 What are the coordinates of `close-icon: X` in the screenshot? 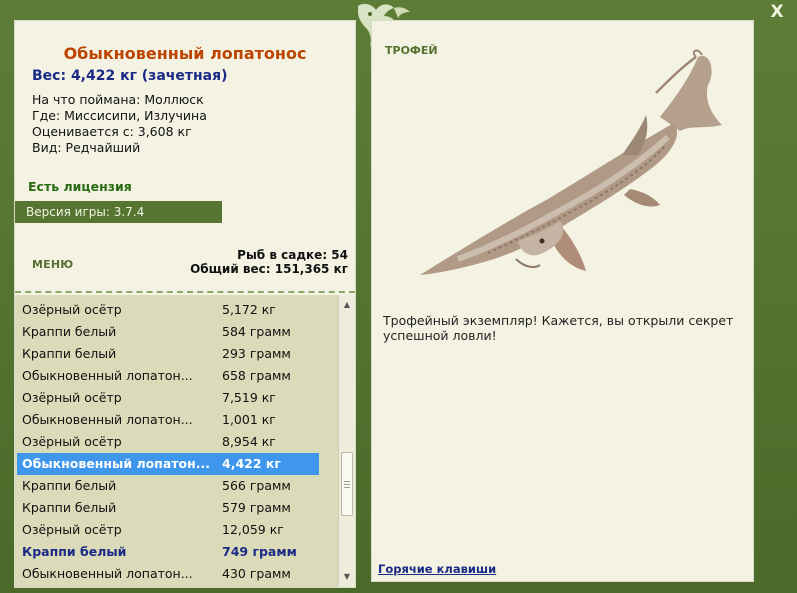 It's located at (777, 12).